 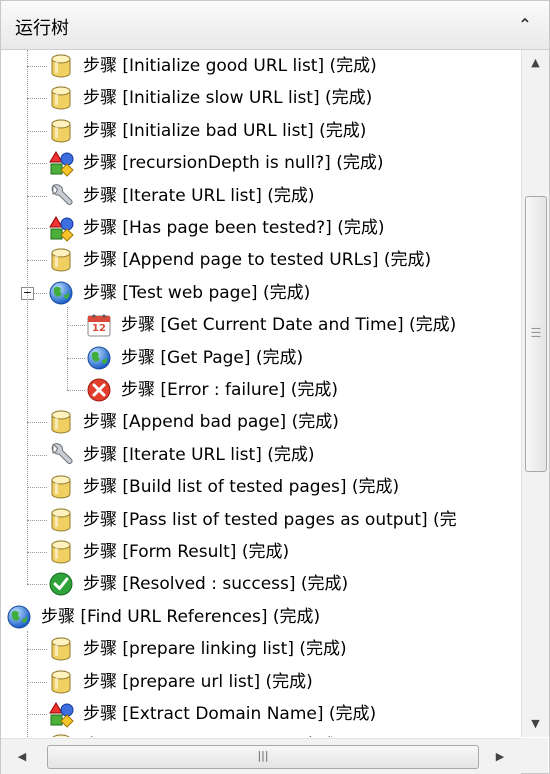 What do you see at coordinates (211, 422) in the screenshot?
I see `tree-item-label: 步骤 [Append bad page] (完成)` at bounding box center [211, 422].